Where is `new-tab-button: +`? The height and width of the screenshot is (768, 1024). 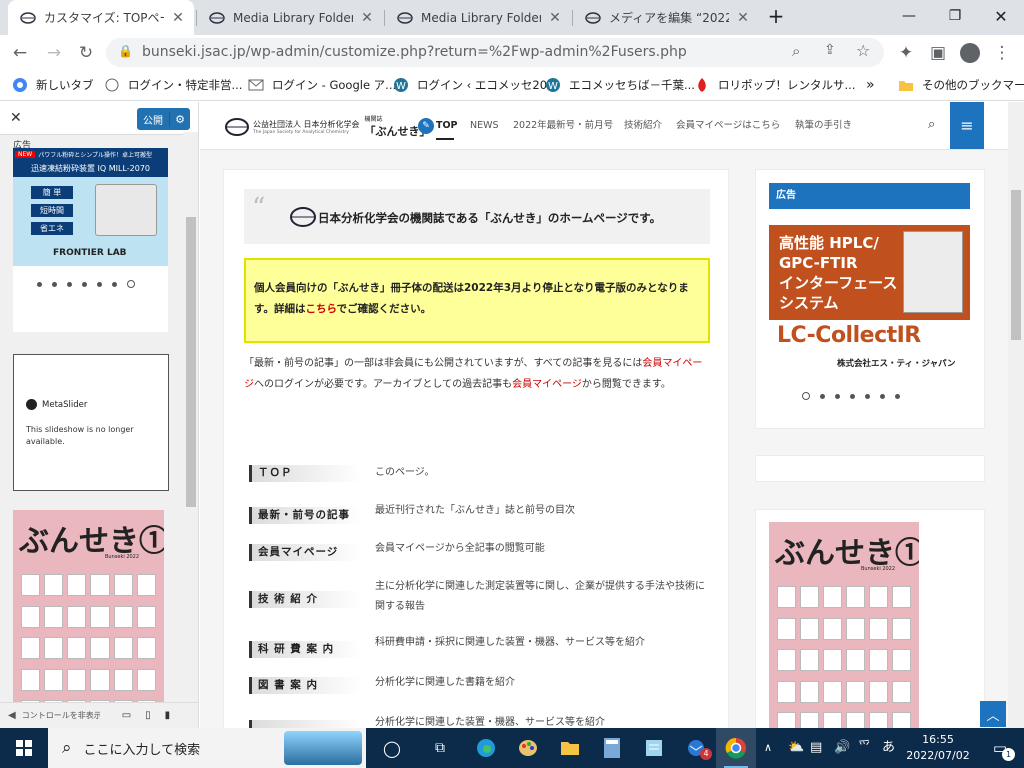 new-tab-button: + is located at coordinates (776, 16).